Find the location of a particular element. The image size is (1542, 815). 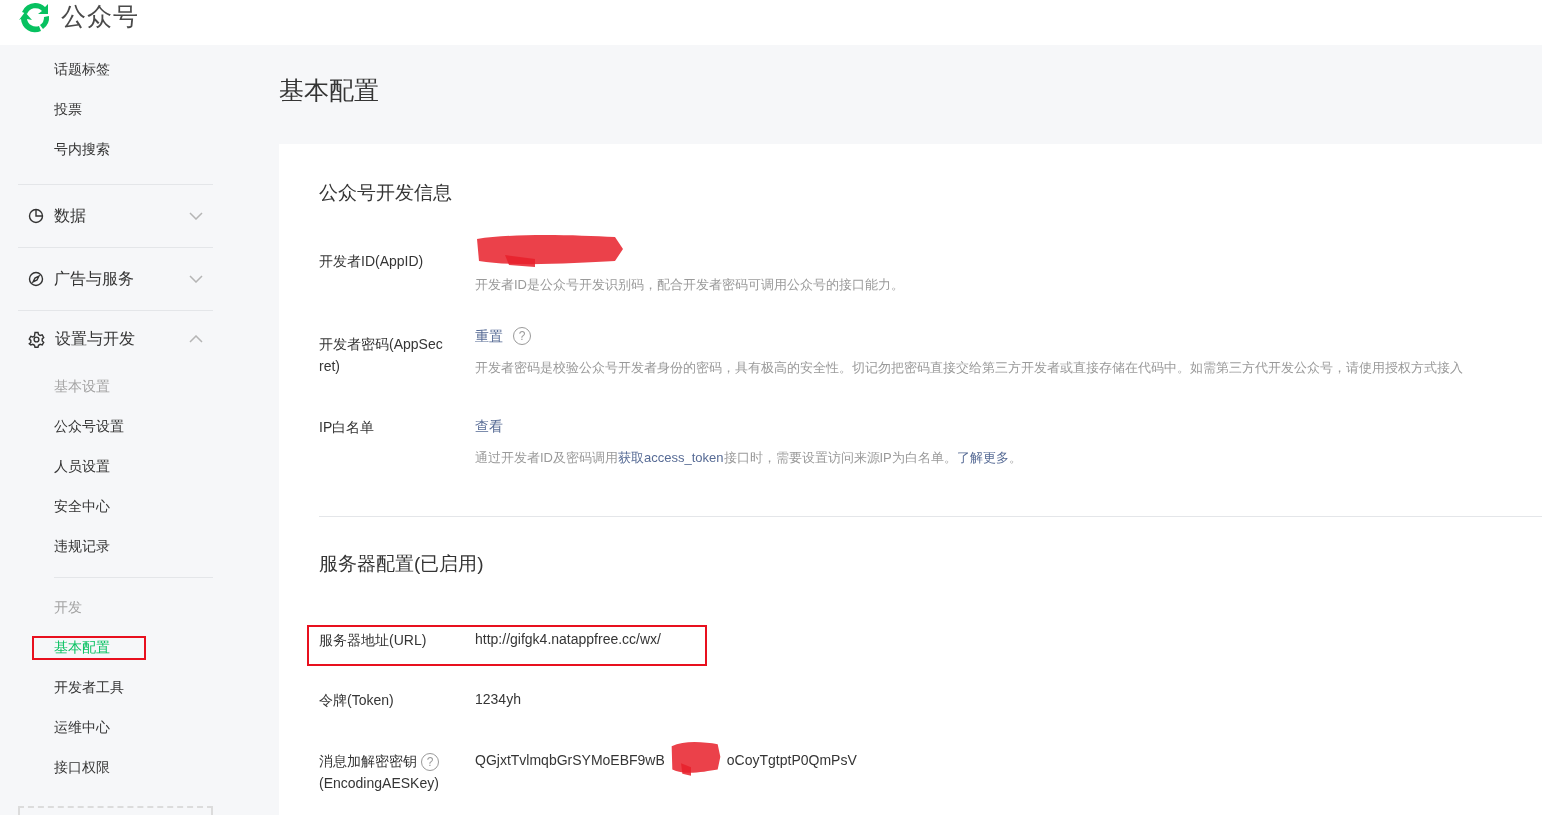

sidebar-item: 违规记录 is located at coordinates (115, 547).